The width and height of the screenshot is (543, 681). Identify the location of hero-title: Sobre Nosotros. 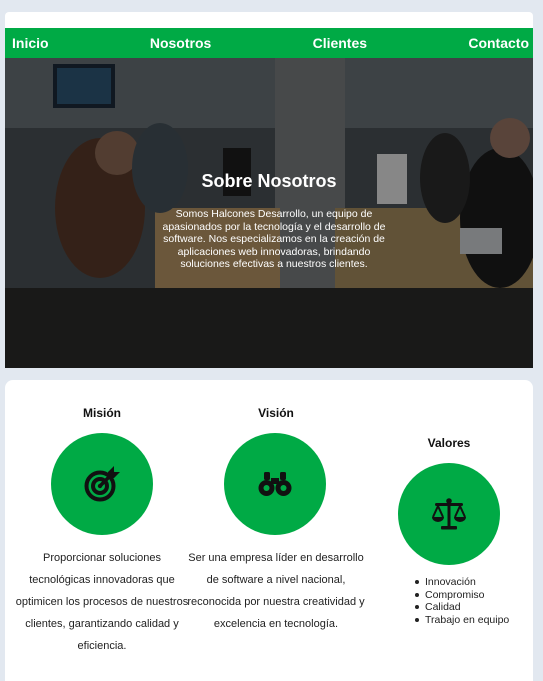
(269, 181).